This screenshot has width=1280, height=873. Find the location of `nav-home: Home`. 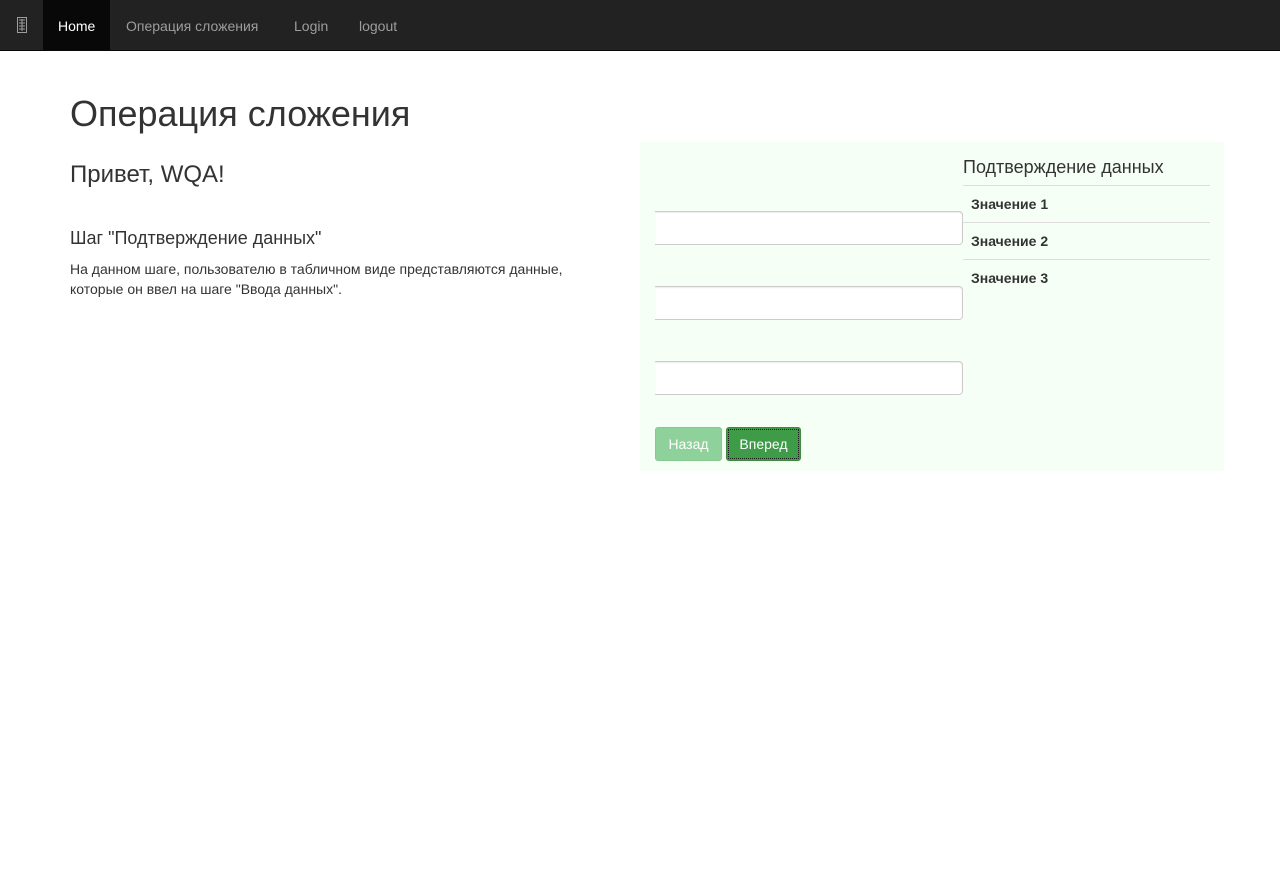

nav-home: Home is located at coordinates (77, 25).